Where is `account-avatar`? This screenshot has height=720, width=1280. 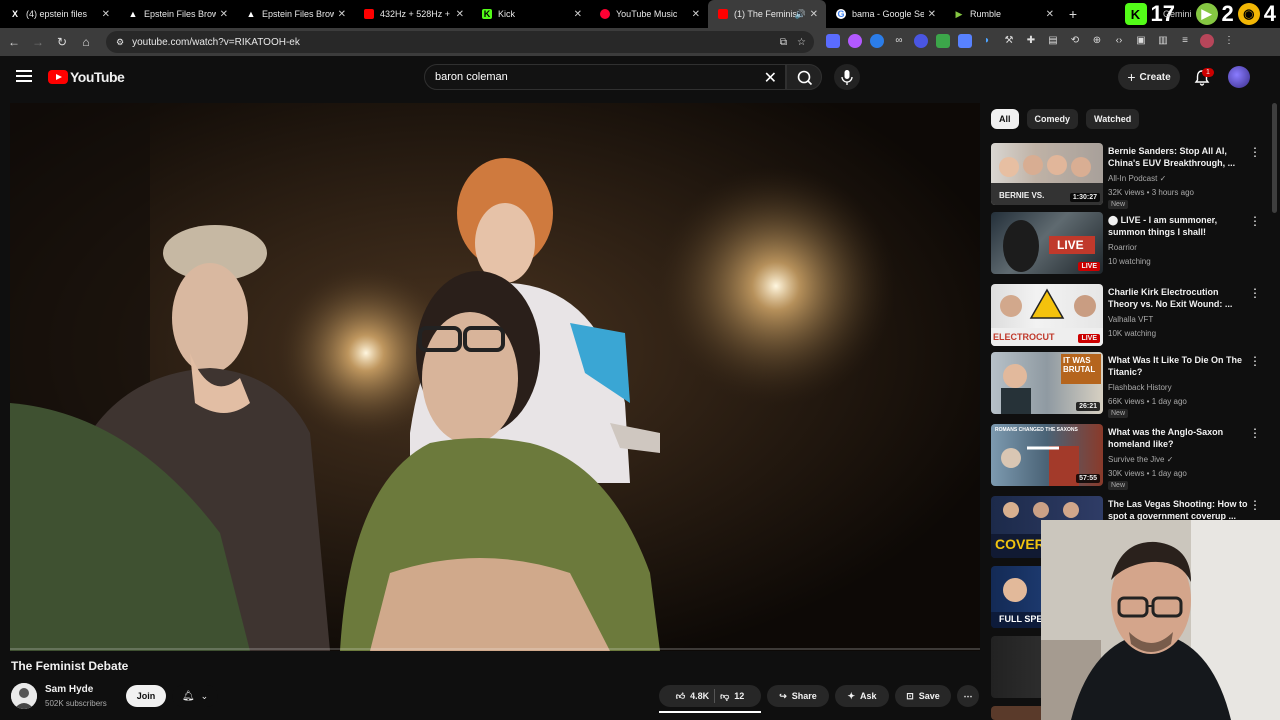
account-avatar is located at coordinates (1239, 77).